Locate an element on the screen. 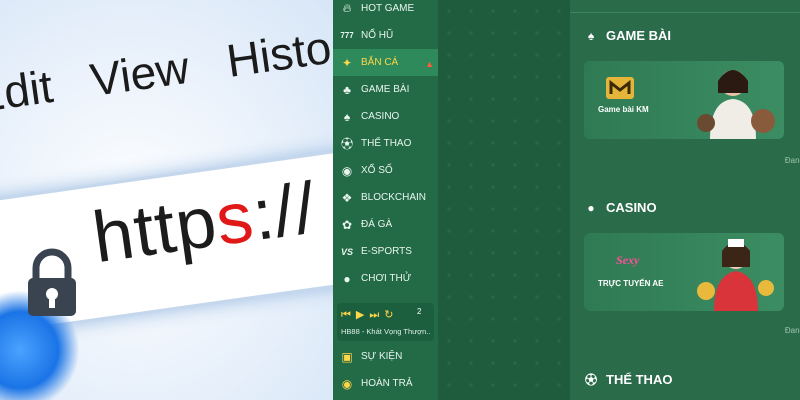 The height and width of the screenshot is (400, 800). flame-icon: 🔥︎ is located at coordinates (347, 8).